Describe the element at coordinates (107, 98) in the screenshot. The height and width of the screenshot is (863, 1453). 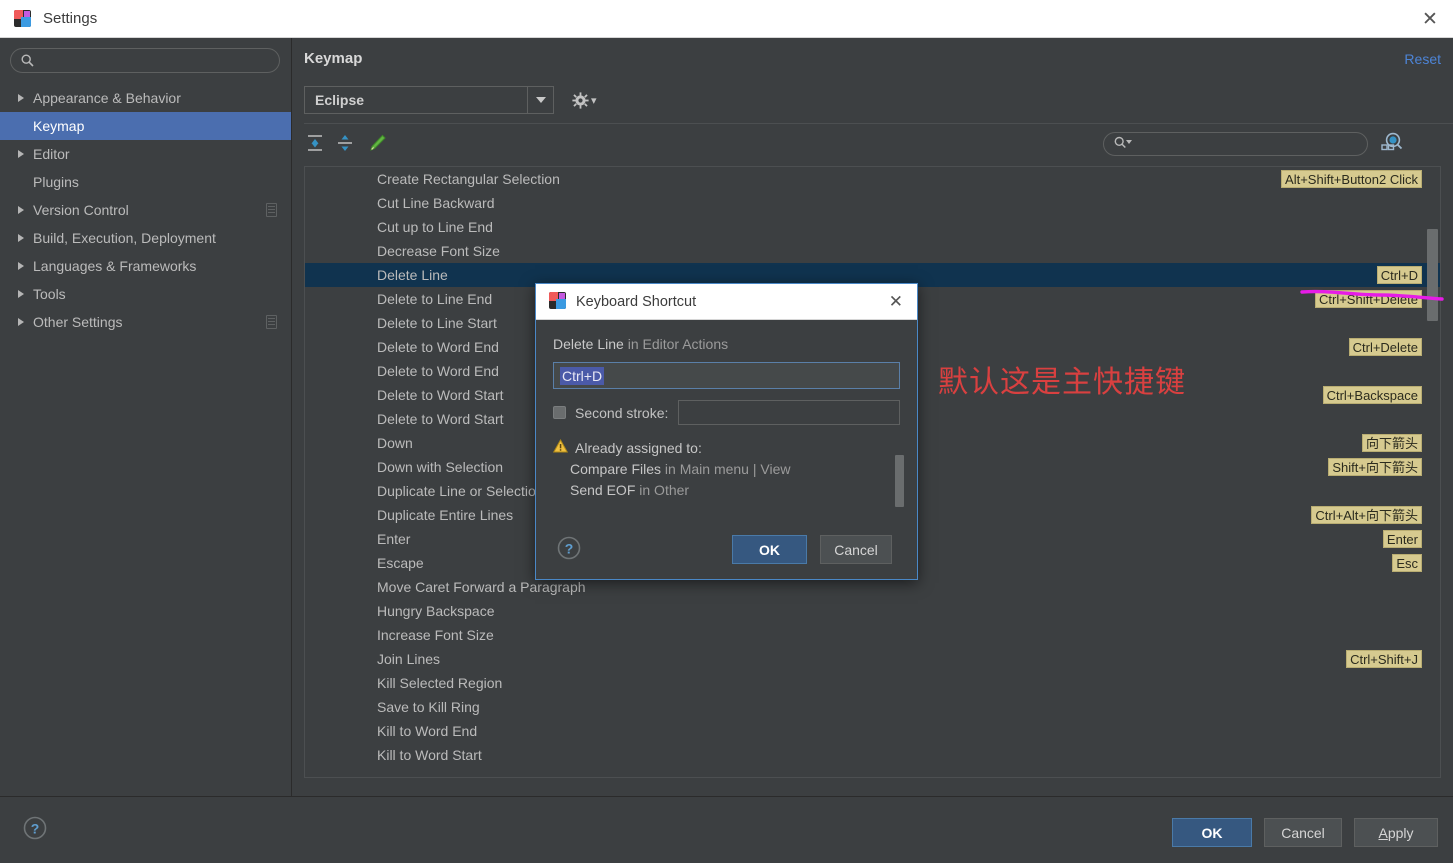
I see `sidebar-item-label: Appearance & Behavior` at that location.